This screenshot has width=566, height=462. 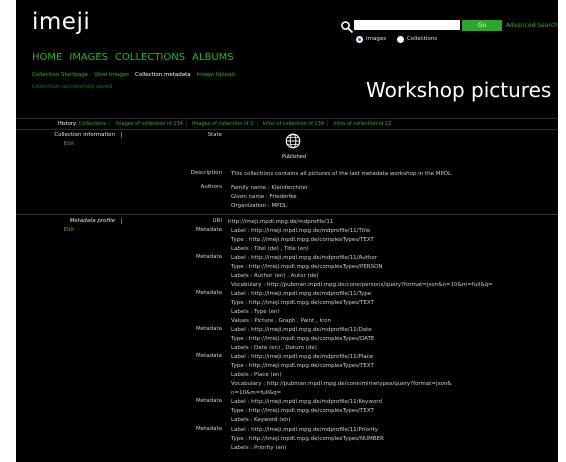 I want to click on subnav-collection-metadata: Collection metadata, so click(x=163, y=77).